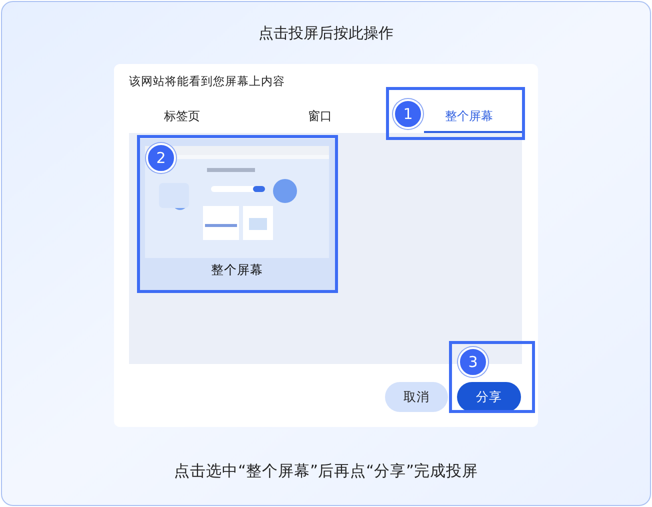  Describe the element at coordinates (237, 270) in the screenshot. I see `source-label: 整个屏幕` at that location.